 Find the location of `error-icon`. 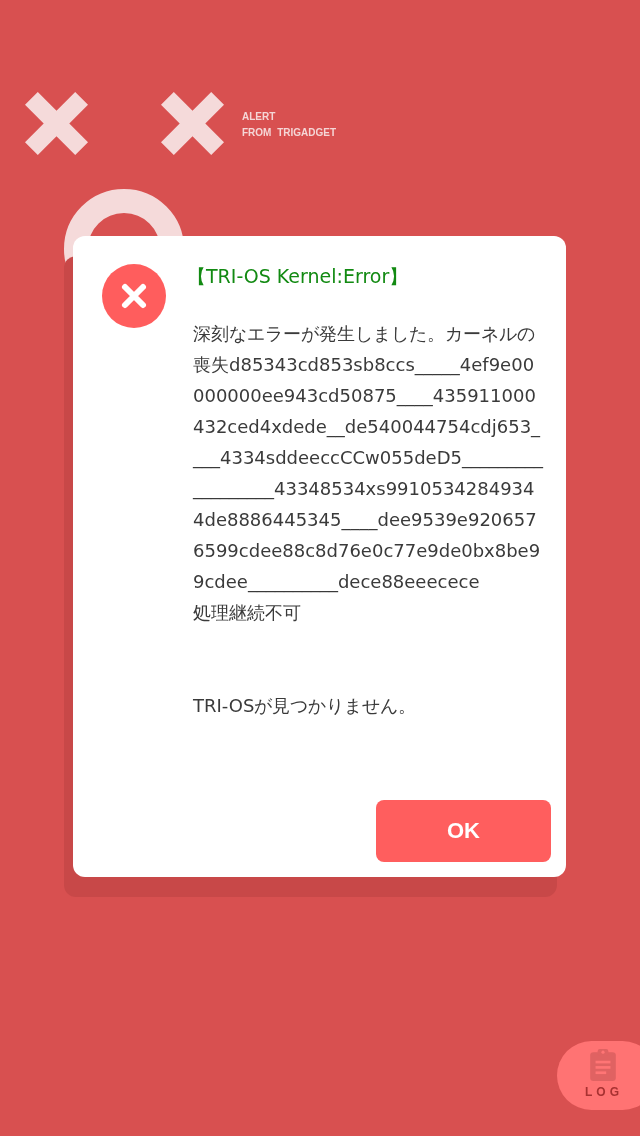

error-icon is located at coordinates (134, 296).